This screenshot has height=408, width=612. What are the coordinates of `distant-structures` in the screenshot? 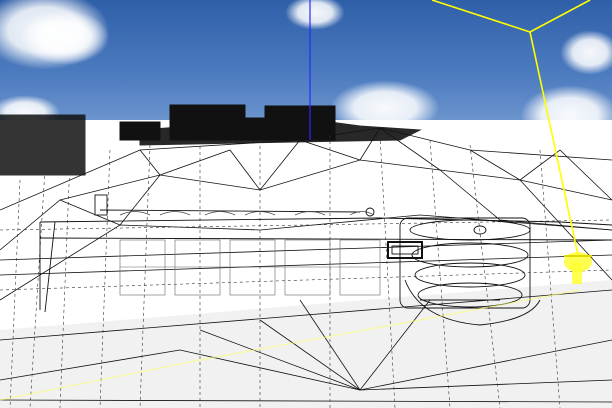 It's located at (211, 140).